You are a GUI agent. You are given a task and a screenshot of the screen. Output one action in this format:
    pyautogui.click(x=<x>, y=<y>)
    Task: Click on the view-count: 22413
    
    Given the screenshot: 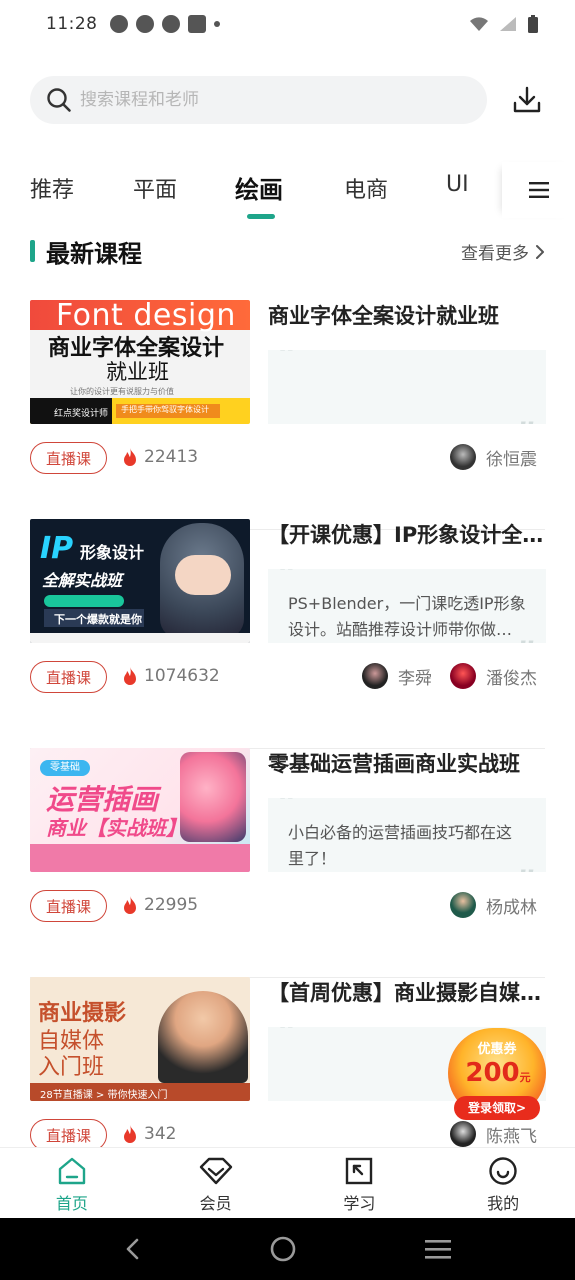 What is the action you would take?
    pyautogui.click(x=171, y=457)
    